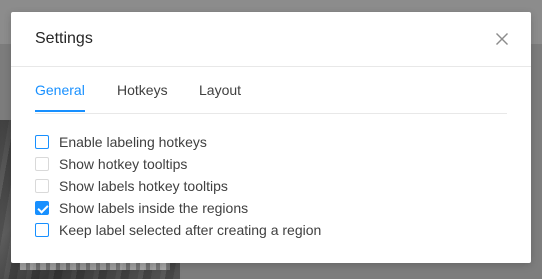  I want to click on close-button, so click(502, 39).